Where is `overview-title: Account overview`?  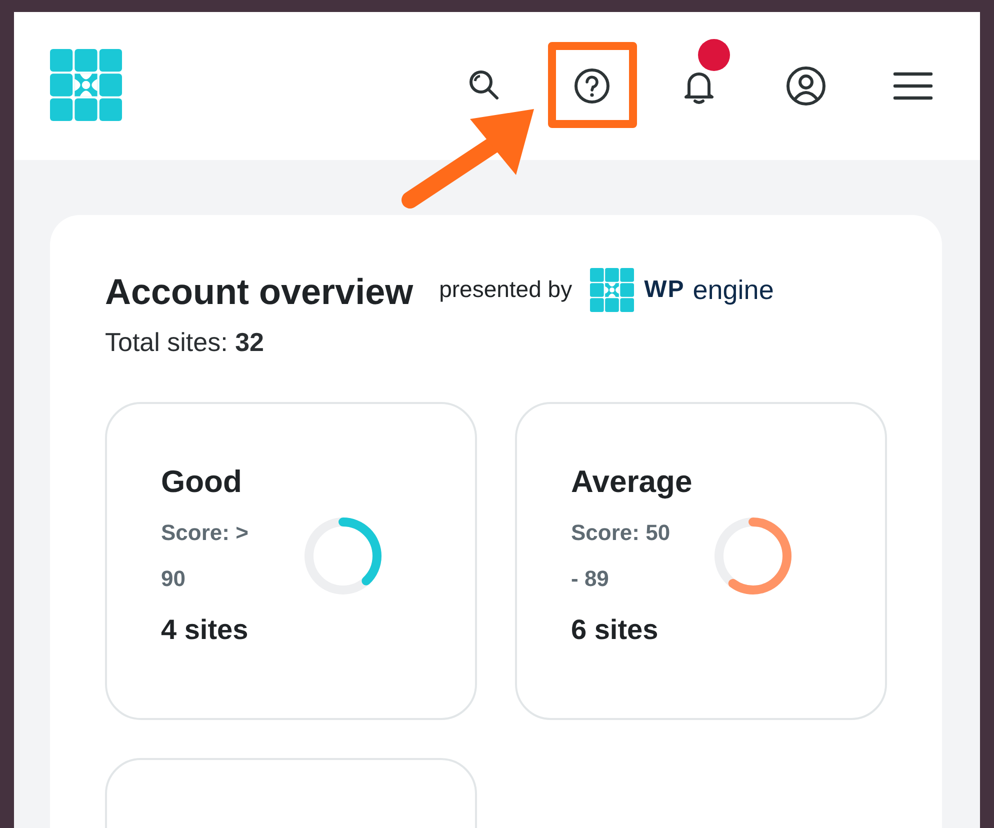
overview-title: Account overview is located at coordinates (259, 292).